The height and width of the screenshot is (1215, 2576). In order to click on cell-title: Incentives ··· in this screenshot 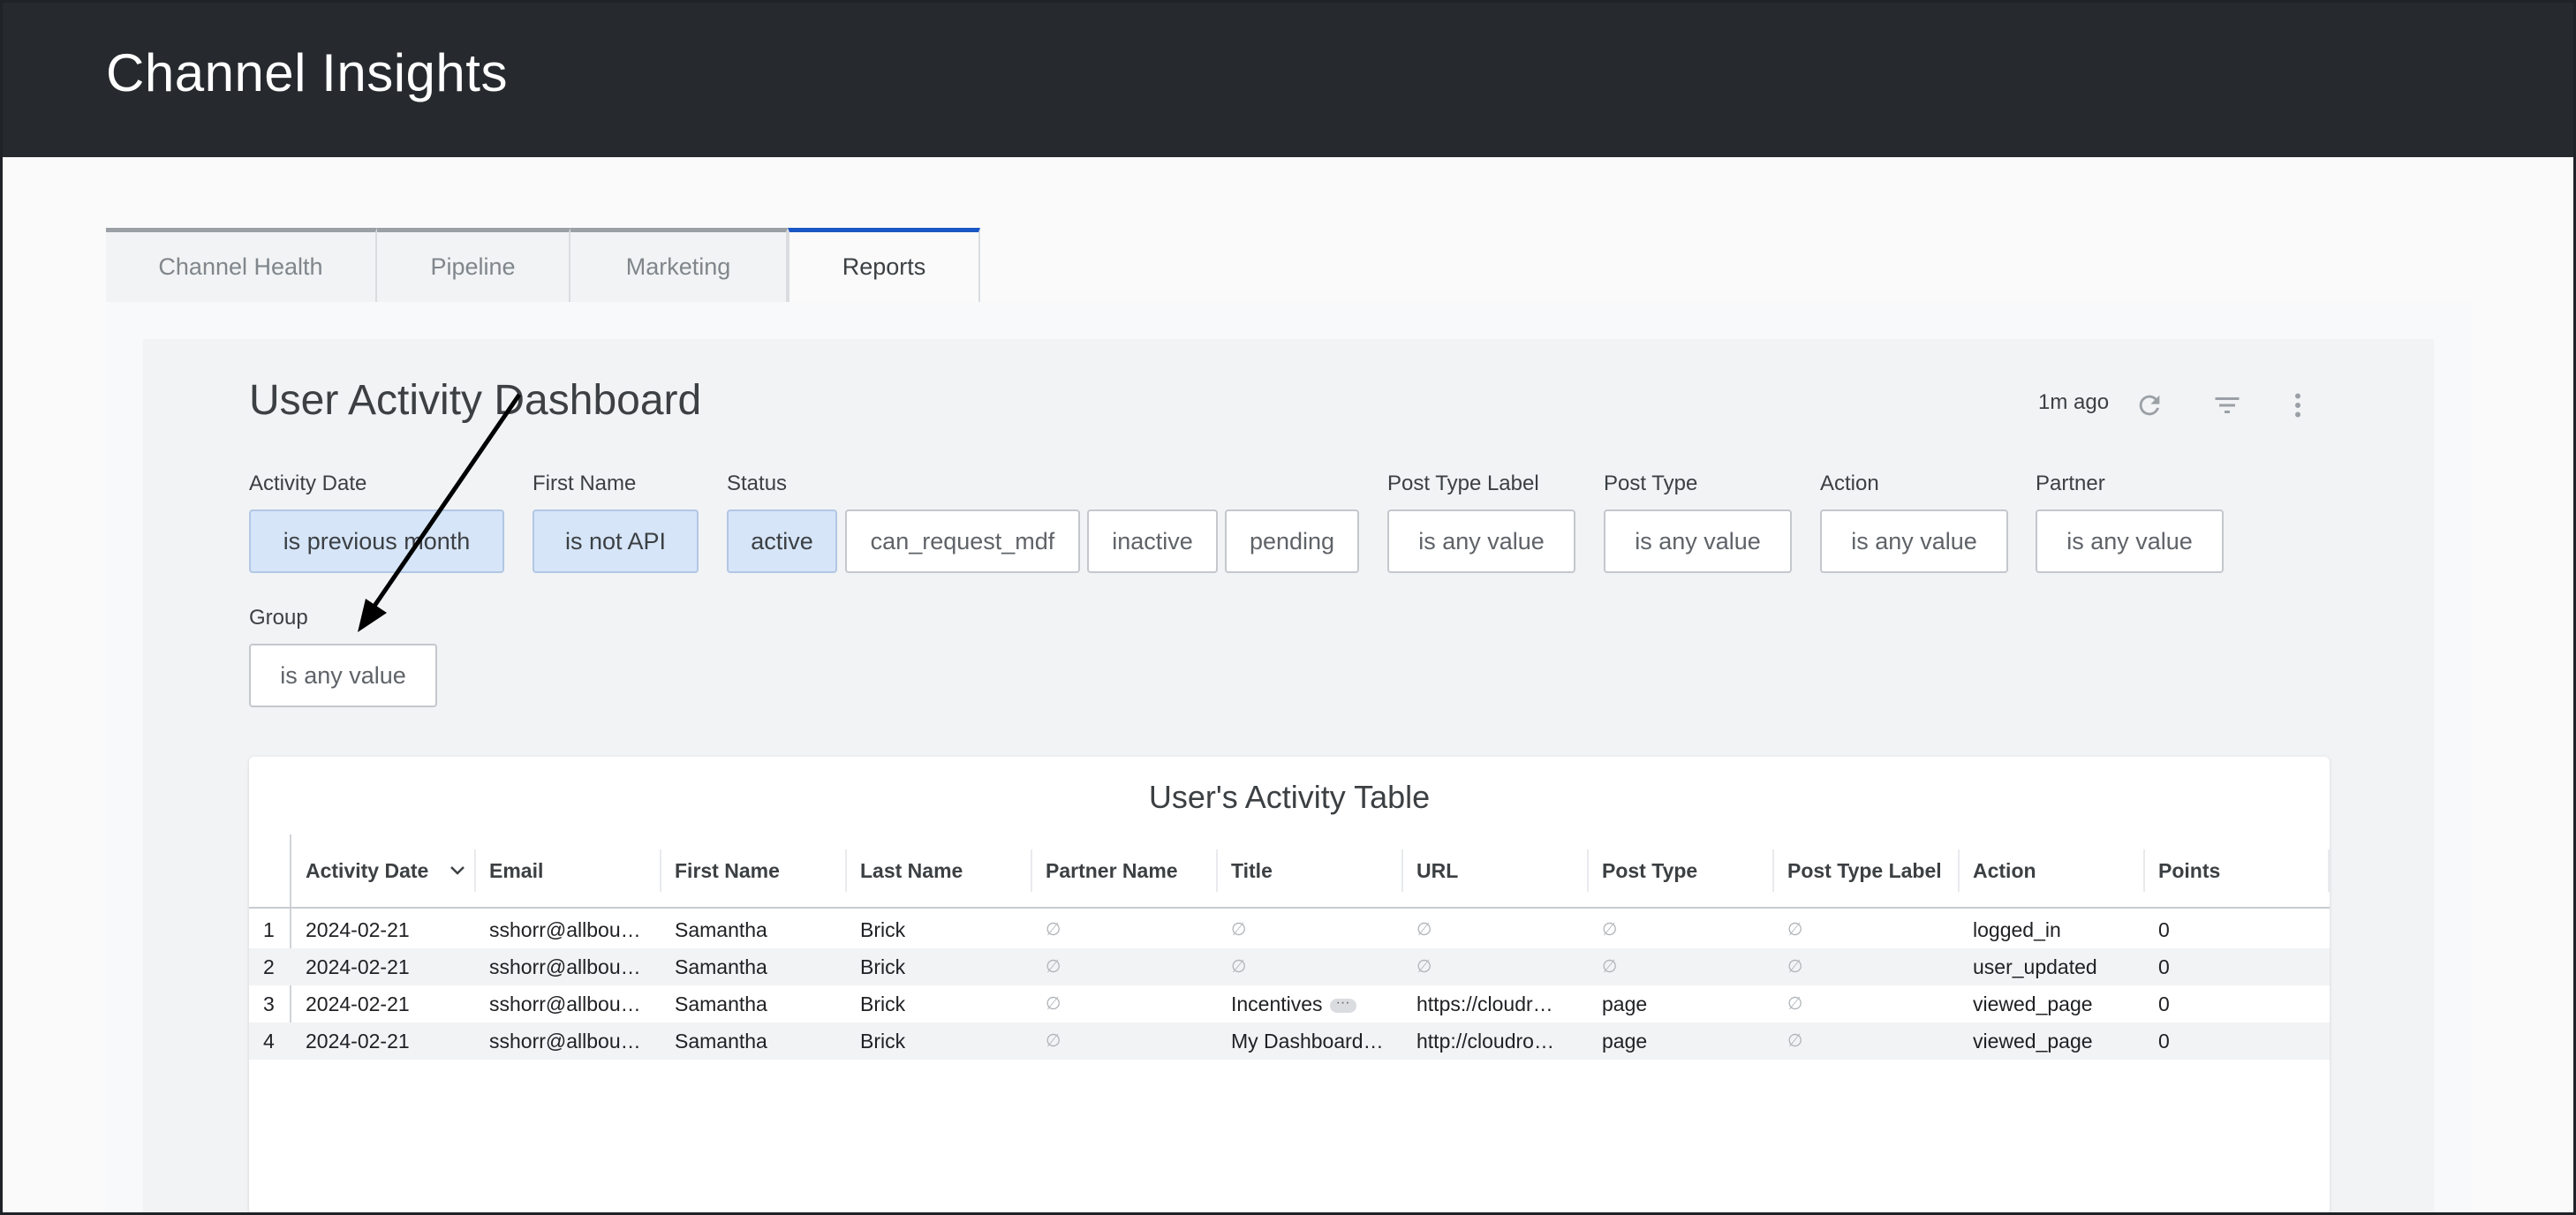, I will do `click(1309, 1004)`.